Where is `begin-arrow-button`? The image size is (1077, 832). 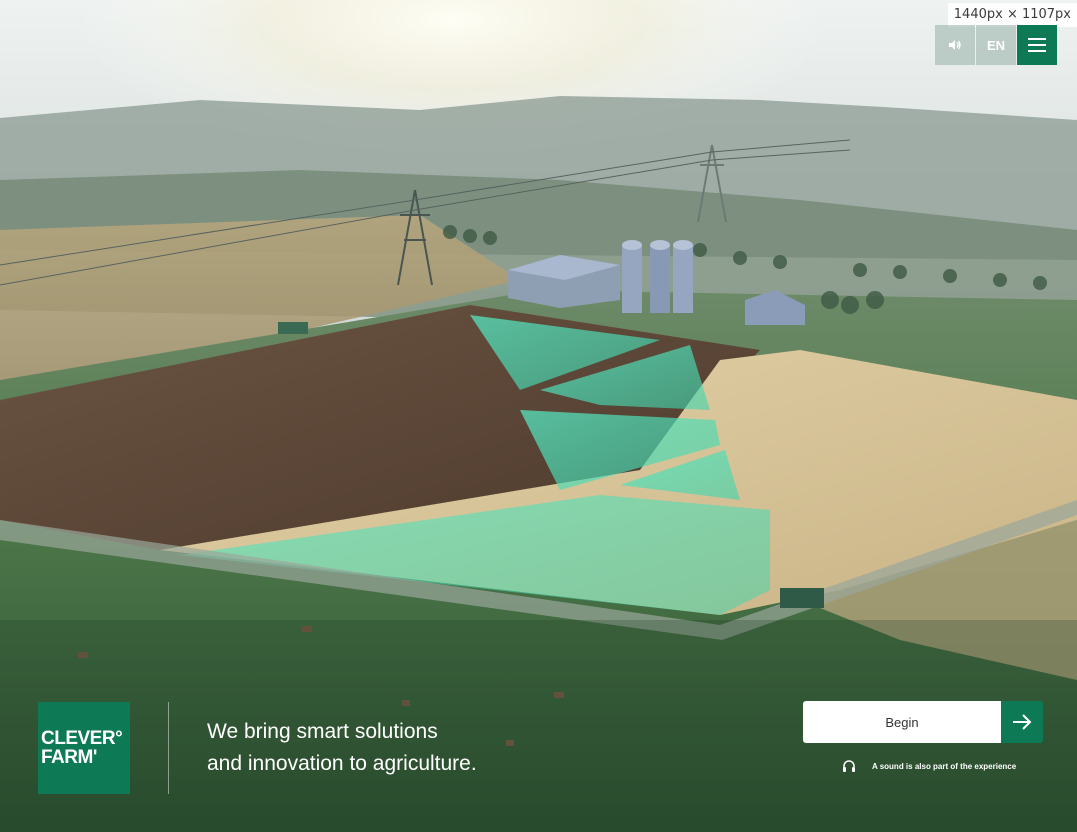
begin-arrow-button is located at coordinates (1022, 722).